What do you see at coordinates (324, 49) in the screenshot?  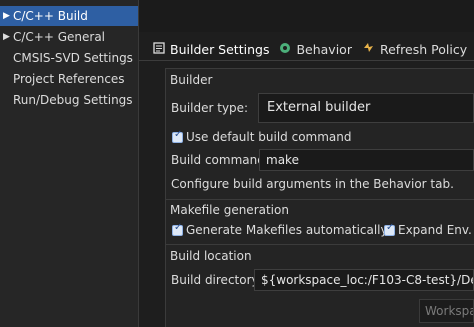 I see `tab-label: Behavior` at bounding box center [324, 49].